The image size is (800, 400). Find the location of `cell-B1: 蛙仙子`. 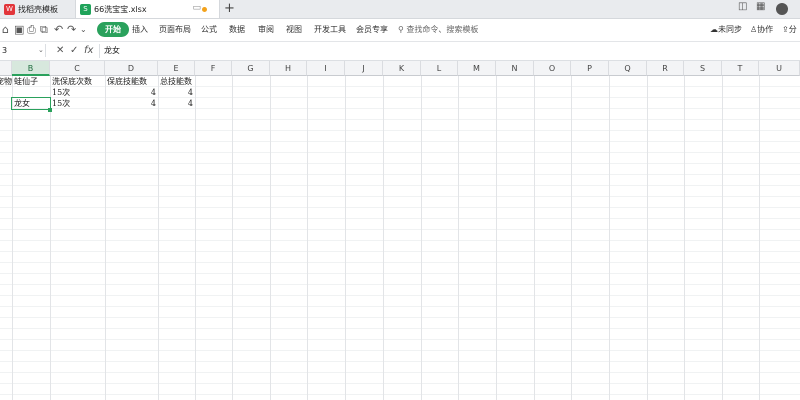

cell-B1: 蛙仙子 is located at coordinates (26, 81).